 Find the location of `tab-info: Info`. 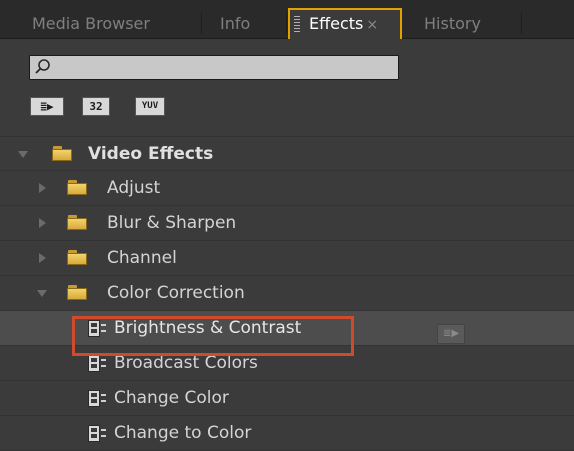

tab-info: Info is located at coordinates (235, 24).